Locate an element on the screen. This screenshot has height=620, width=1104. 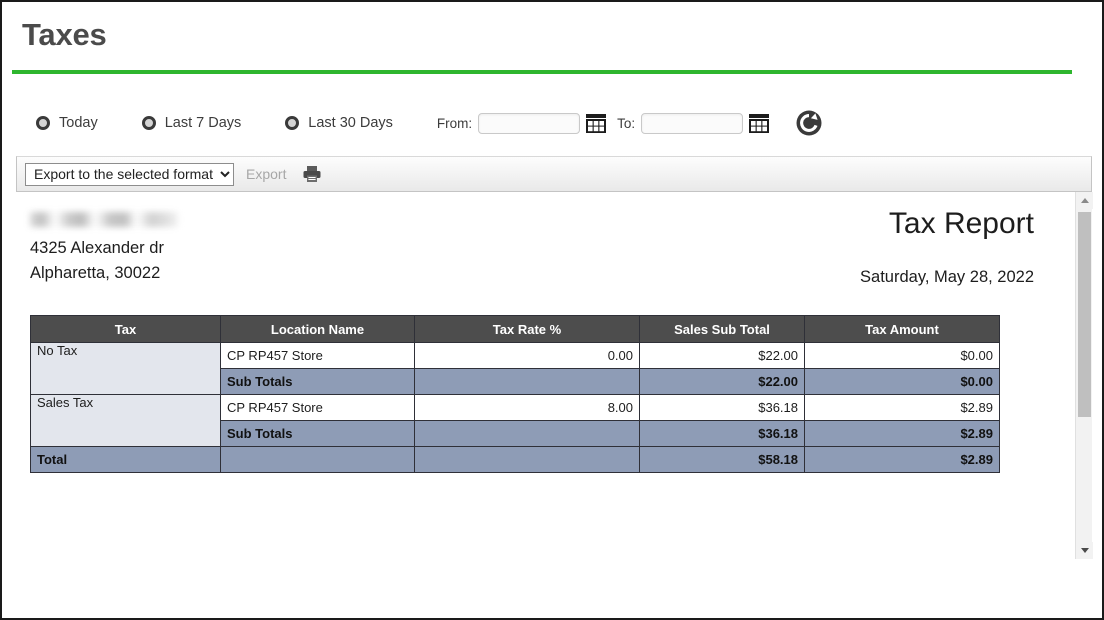
subtotal-tax-amount: $0.00 is located at coordinates (902, 381).